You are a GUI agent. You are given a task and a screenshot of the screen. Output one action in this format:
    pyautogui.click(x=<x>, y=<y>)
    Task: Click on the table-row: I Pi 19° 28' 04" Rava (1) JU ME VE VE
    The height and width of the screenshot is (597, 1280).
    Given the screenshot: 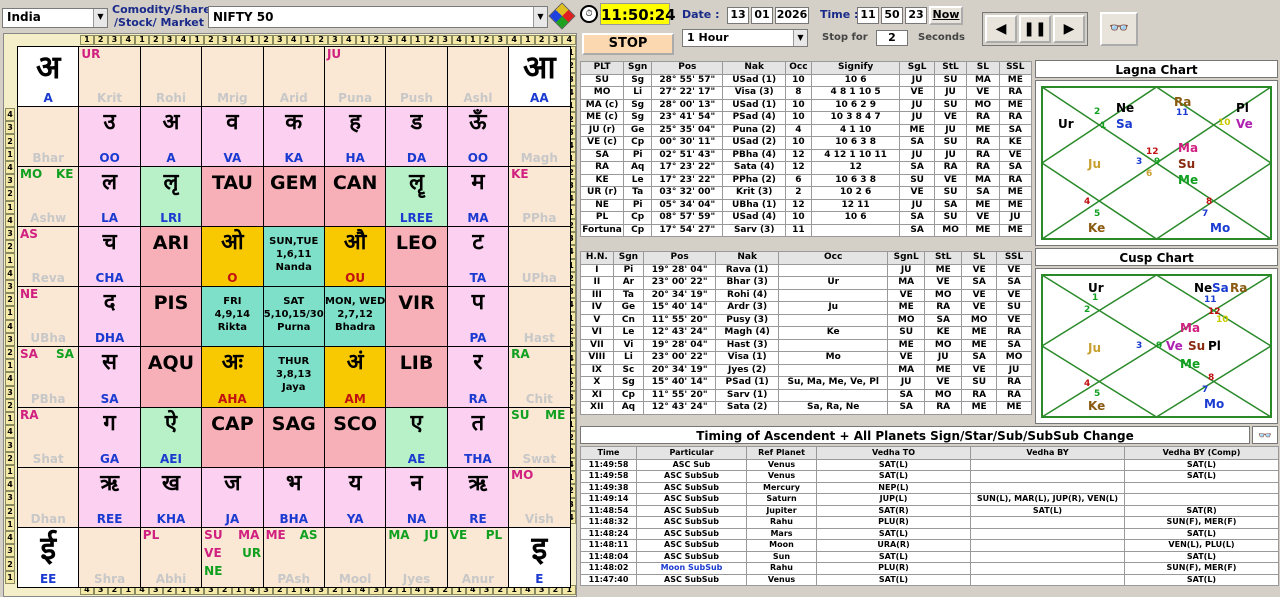 What is the action you would take?
    pyautogui.click(x=806, y=270)
    